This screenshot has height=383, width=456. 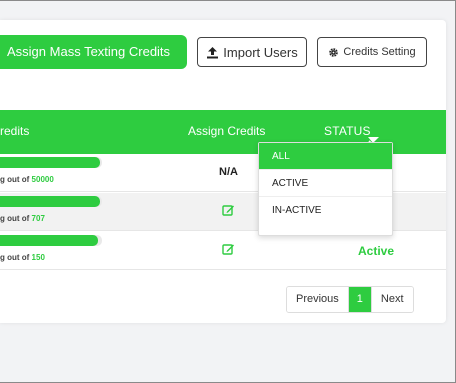 I want to click on status-badge: Active, so click(x=376, y=251).